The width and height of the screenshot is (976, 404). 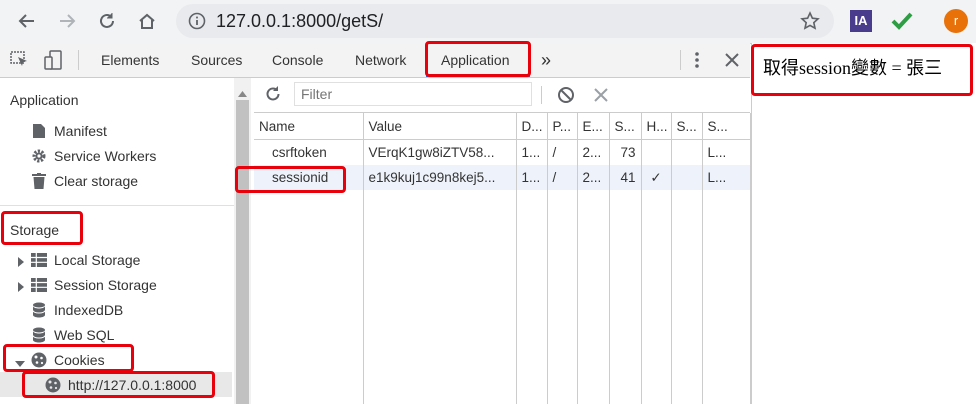 I want to click on info-icon, so click(x=197, y=23).